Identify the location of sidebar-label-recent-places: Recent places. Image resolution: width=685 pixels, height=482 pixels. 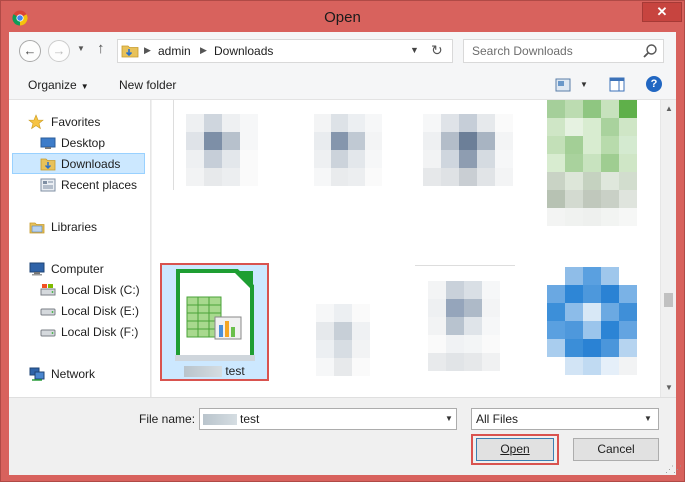
(99, 185).